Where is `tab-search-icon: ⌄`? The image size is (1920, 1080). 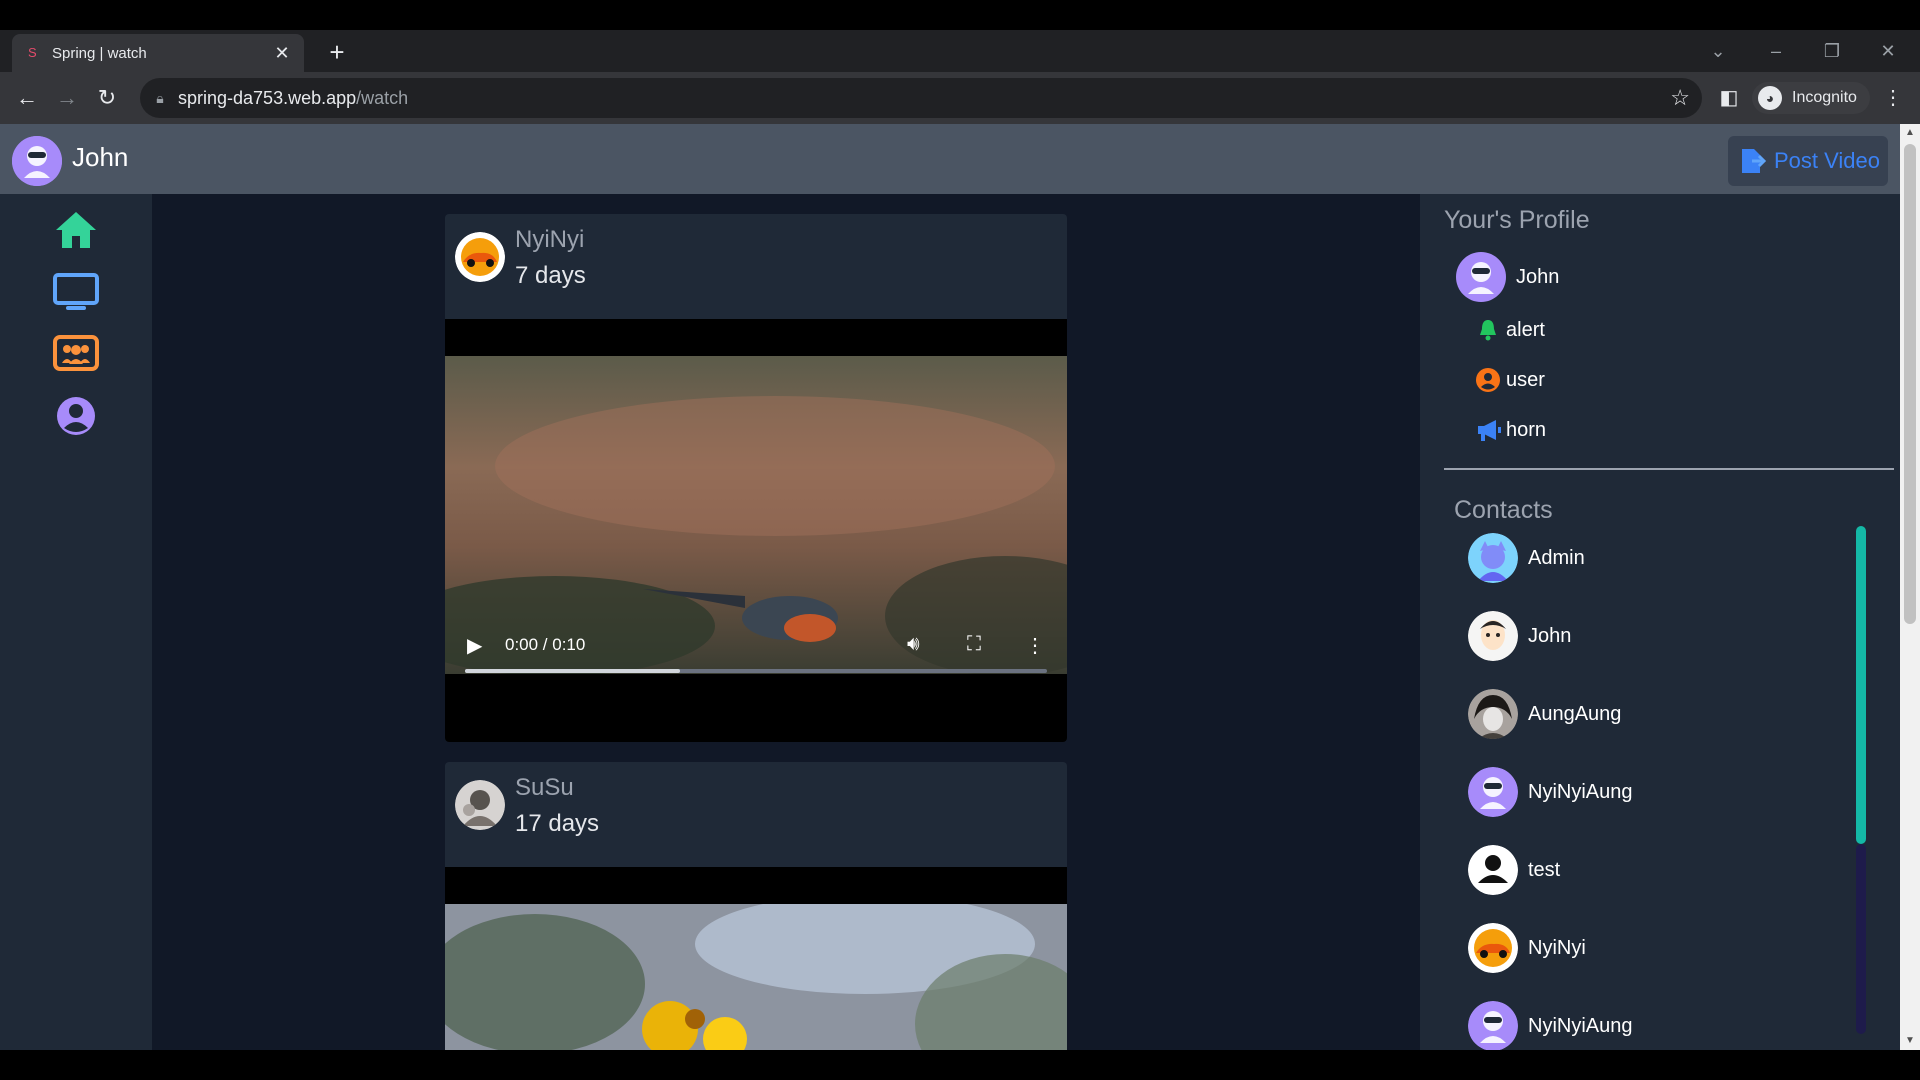 tab-search-icon: ⌄ is located at coordinates (1718, 51).